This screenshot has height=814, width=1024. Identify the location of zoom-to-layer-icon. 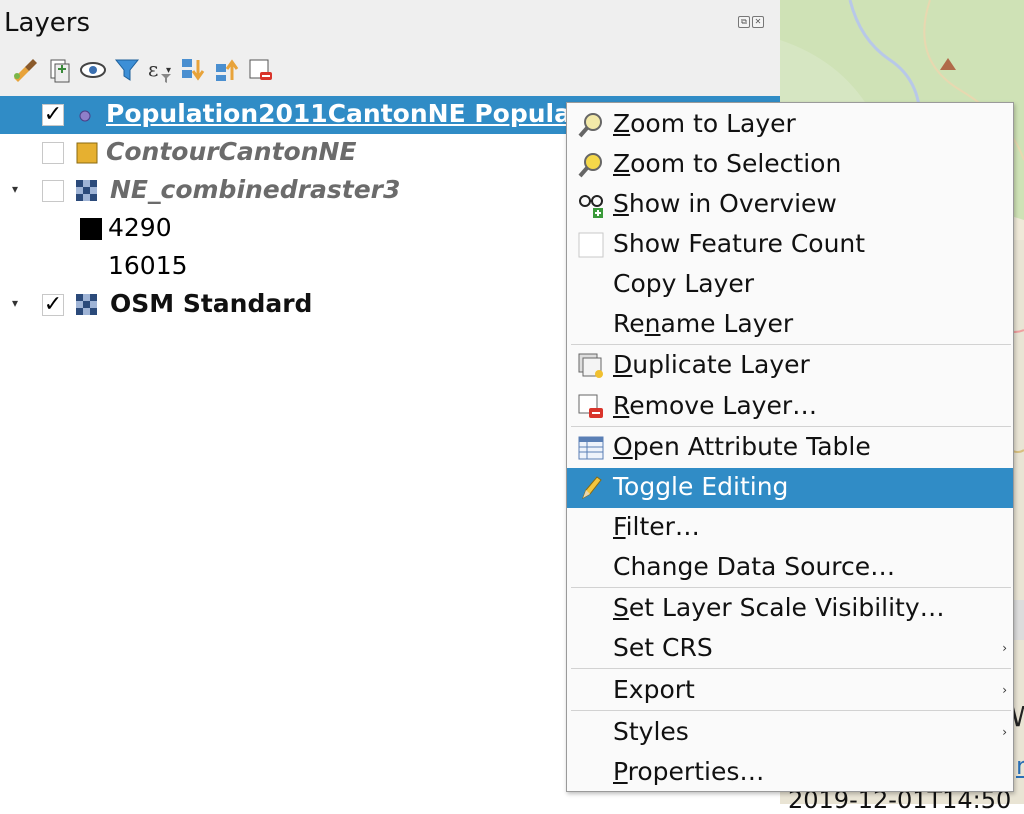
(591, 125).